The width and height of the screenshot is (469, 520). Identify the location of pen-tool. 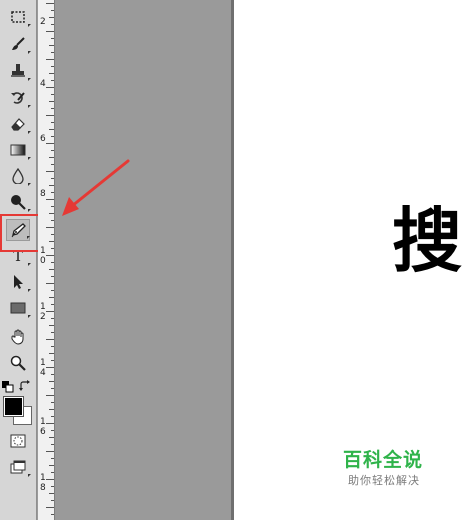
(18, 230).